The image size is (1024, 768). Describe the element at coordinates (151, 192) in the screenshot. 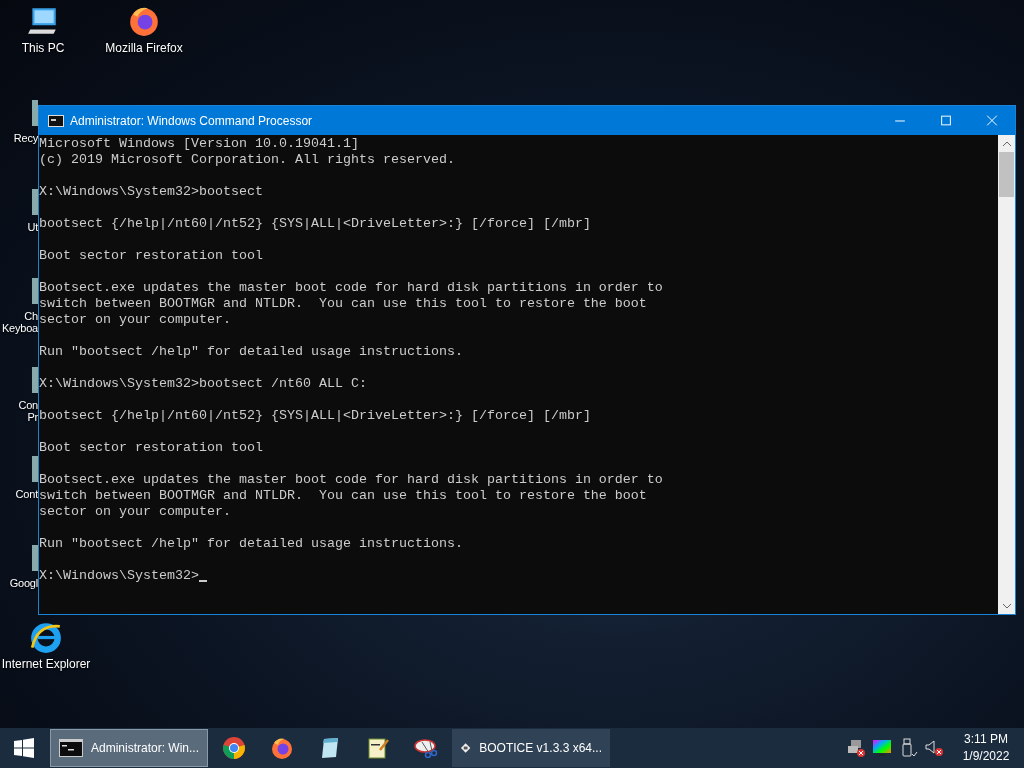

I see `console-line: X:\Windows\System32>bootsect` at that location.